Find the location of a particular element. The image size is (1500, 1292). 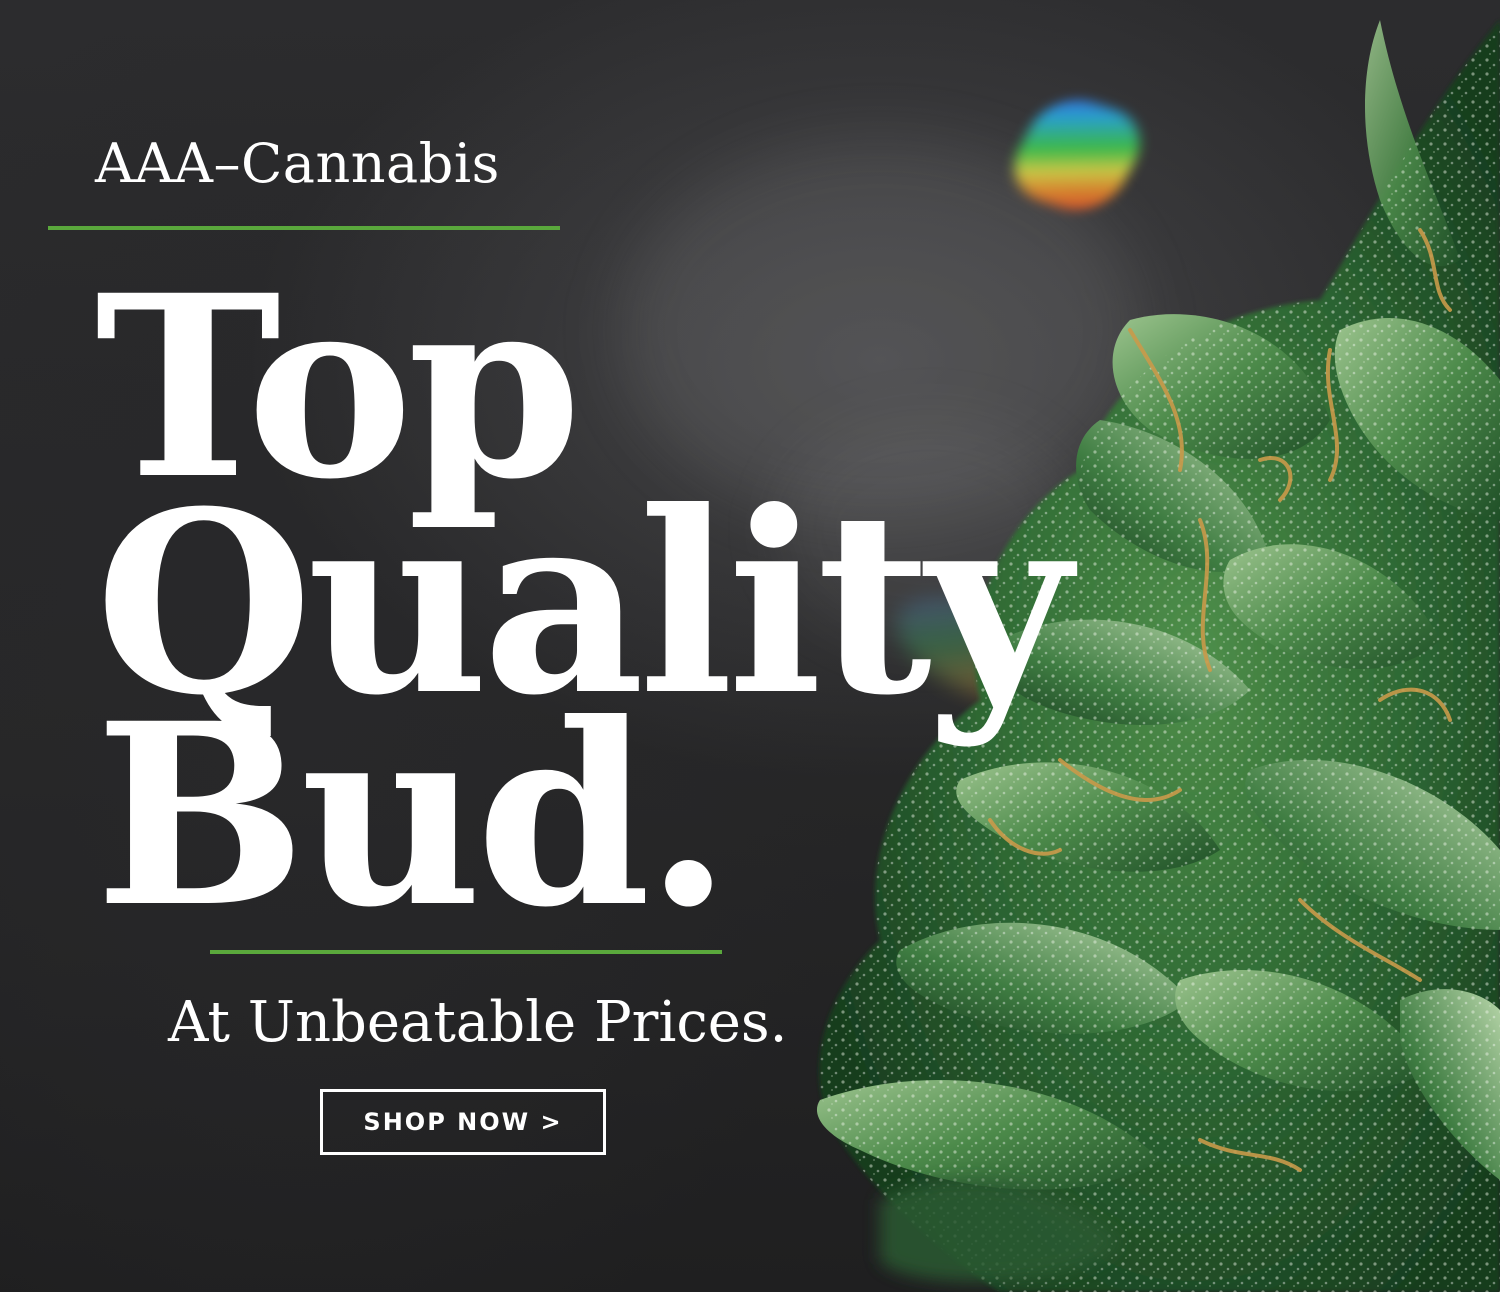

divider-top is located at coordinates (304, 228).